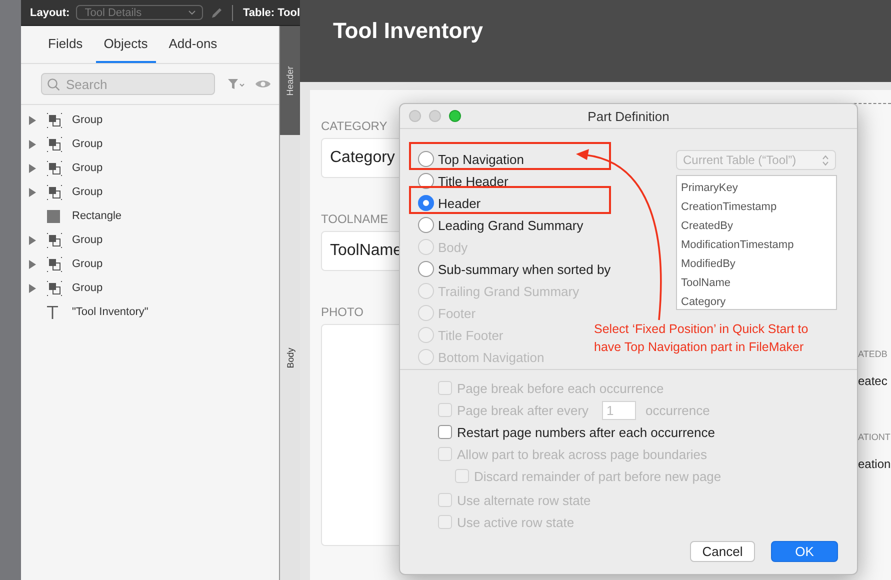 The image size is (891, 580). Describe the element at coordinates (408, 31) in the screenshot. I see `layout-title: Tool Inventory` at that location.